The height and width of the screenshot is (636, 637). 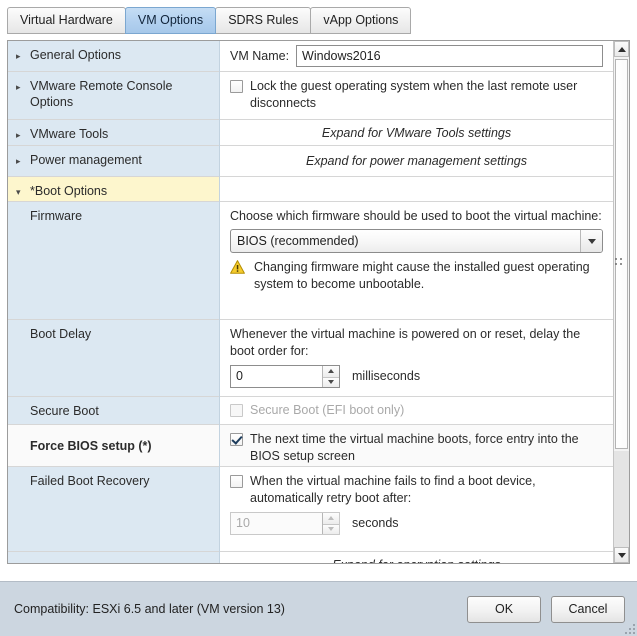 I want to click on boot-delay-stepper: 0, so click(x=285, y=376).